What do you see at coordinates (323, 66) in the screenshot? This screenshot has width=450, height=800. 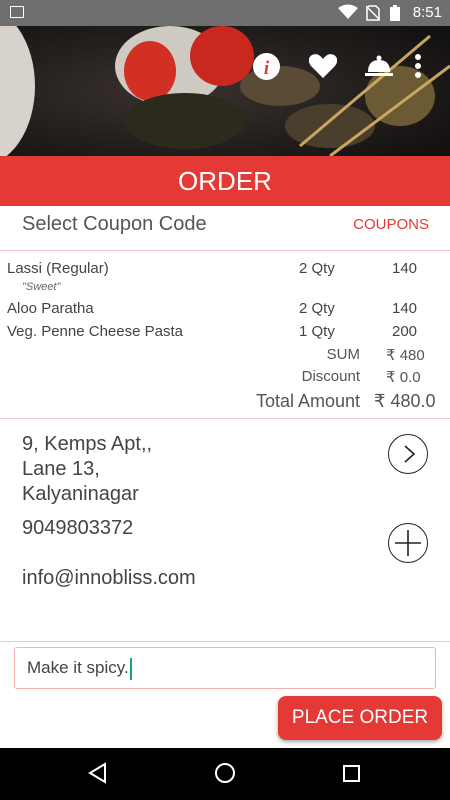 I see `heart-icon` at bounding box center [323, 66].